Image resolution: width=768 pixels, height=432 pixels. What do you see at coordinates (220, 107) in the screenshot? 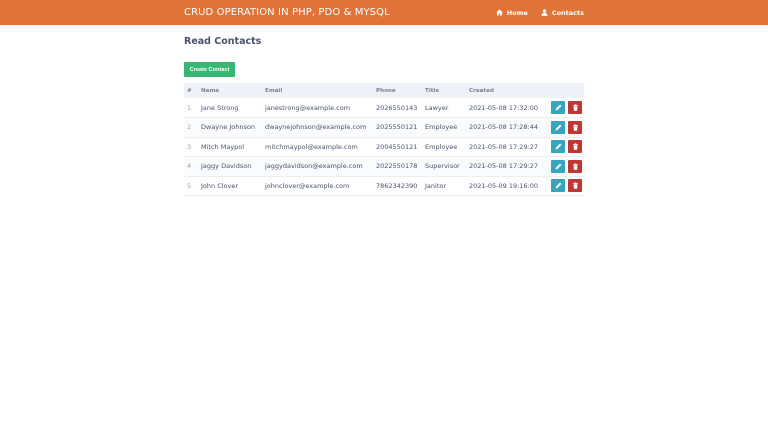
I see `cell-name: Jane Strong` at bounding box center [220, 107].